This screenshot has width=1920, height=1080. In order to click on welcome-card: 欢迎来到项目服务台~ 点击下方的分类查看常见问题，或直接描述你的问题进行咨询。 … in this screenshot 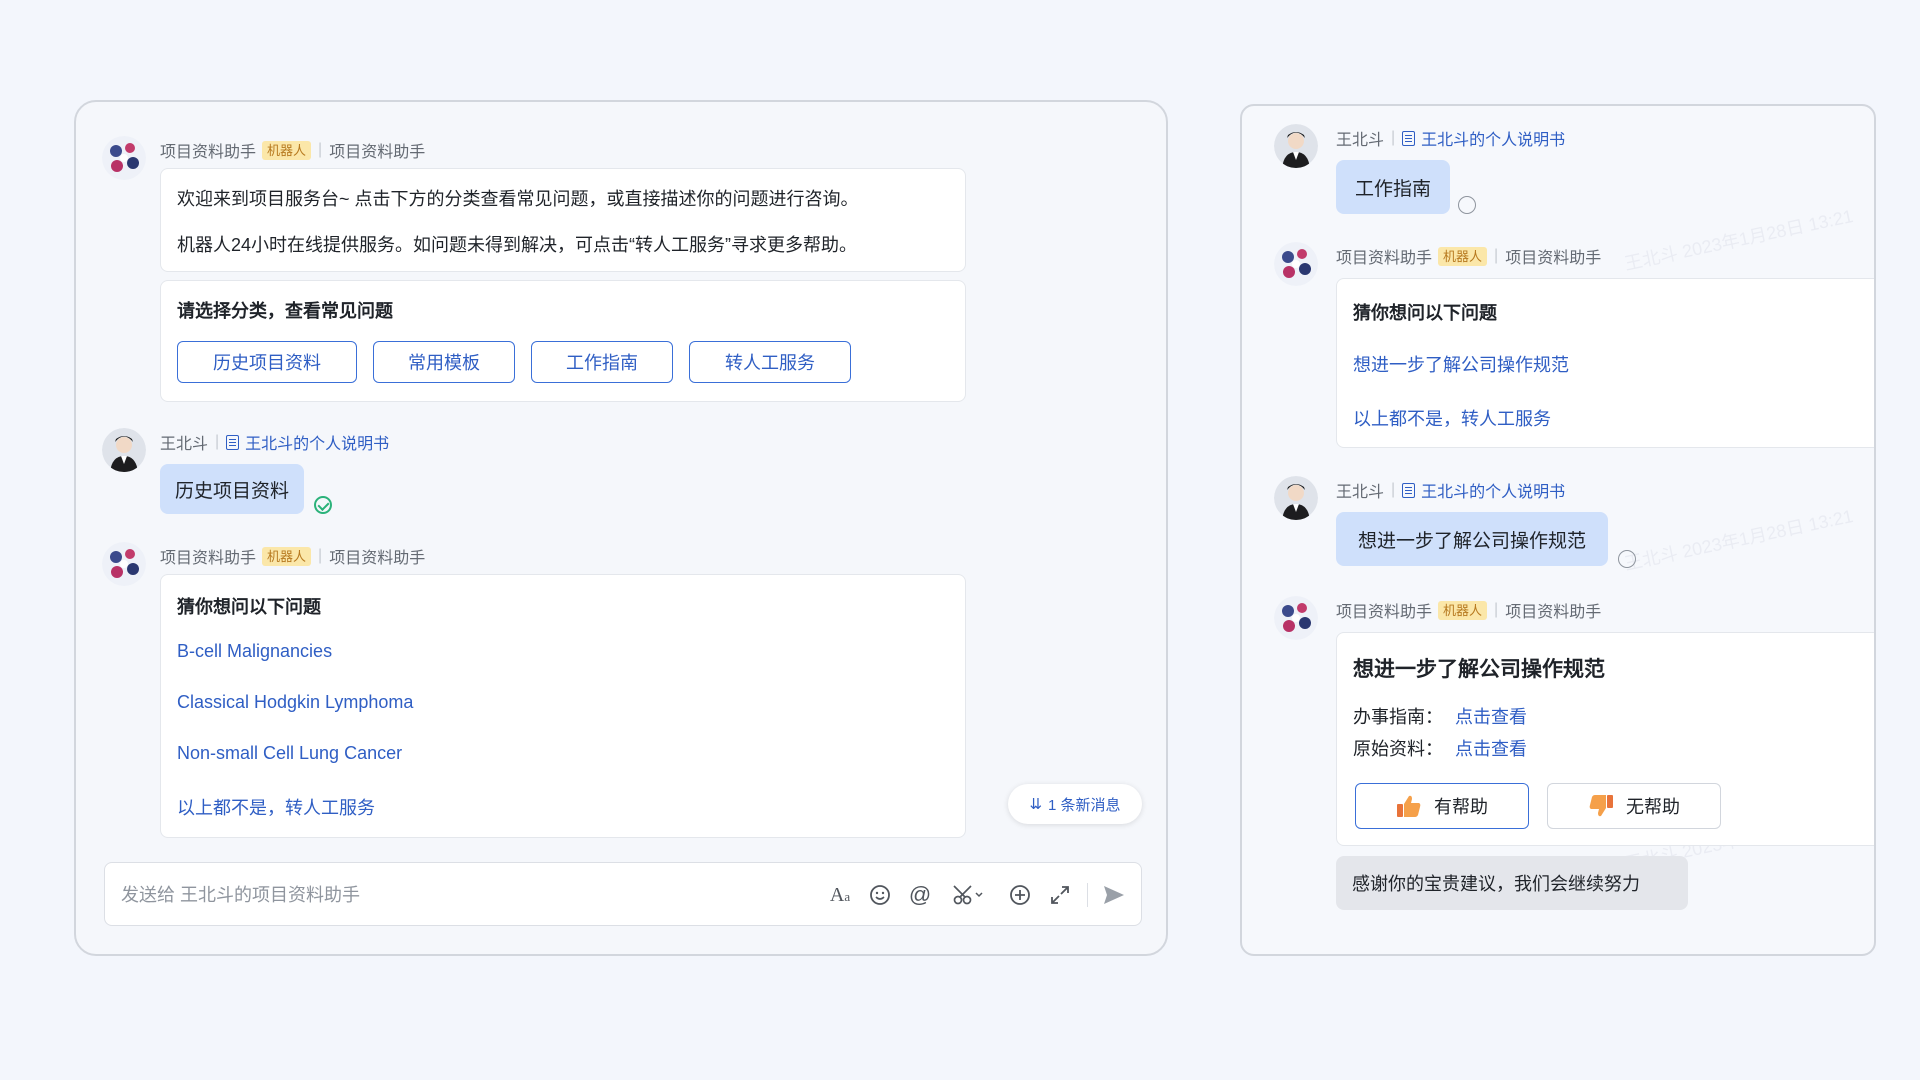, I will do `click(563, 220)`.